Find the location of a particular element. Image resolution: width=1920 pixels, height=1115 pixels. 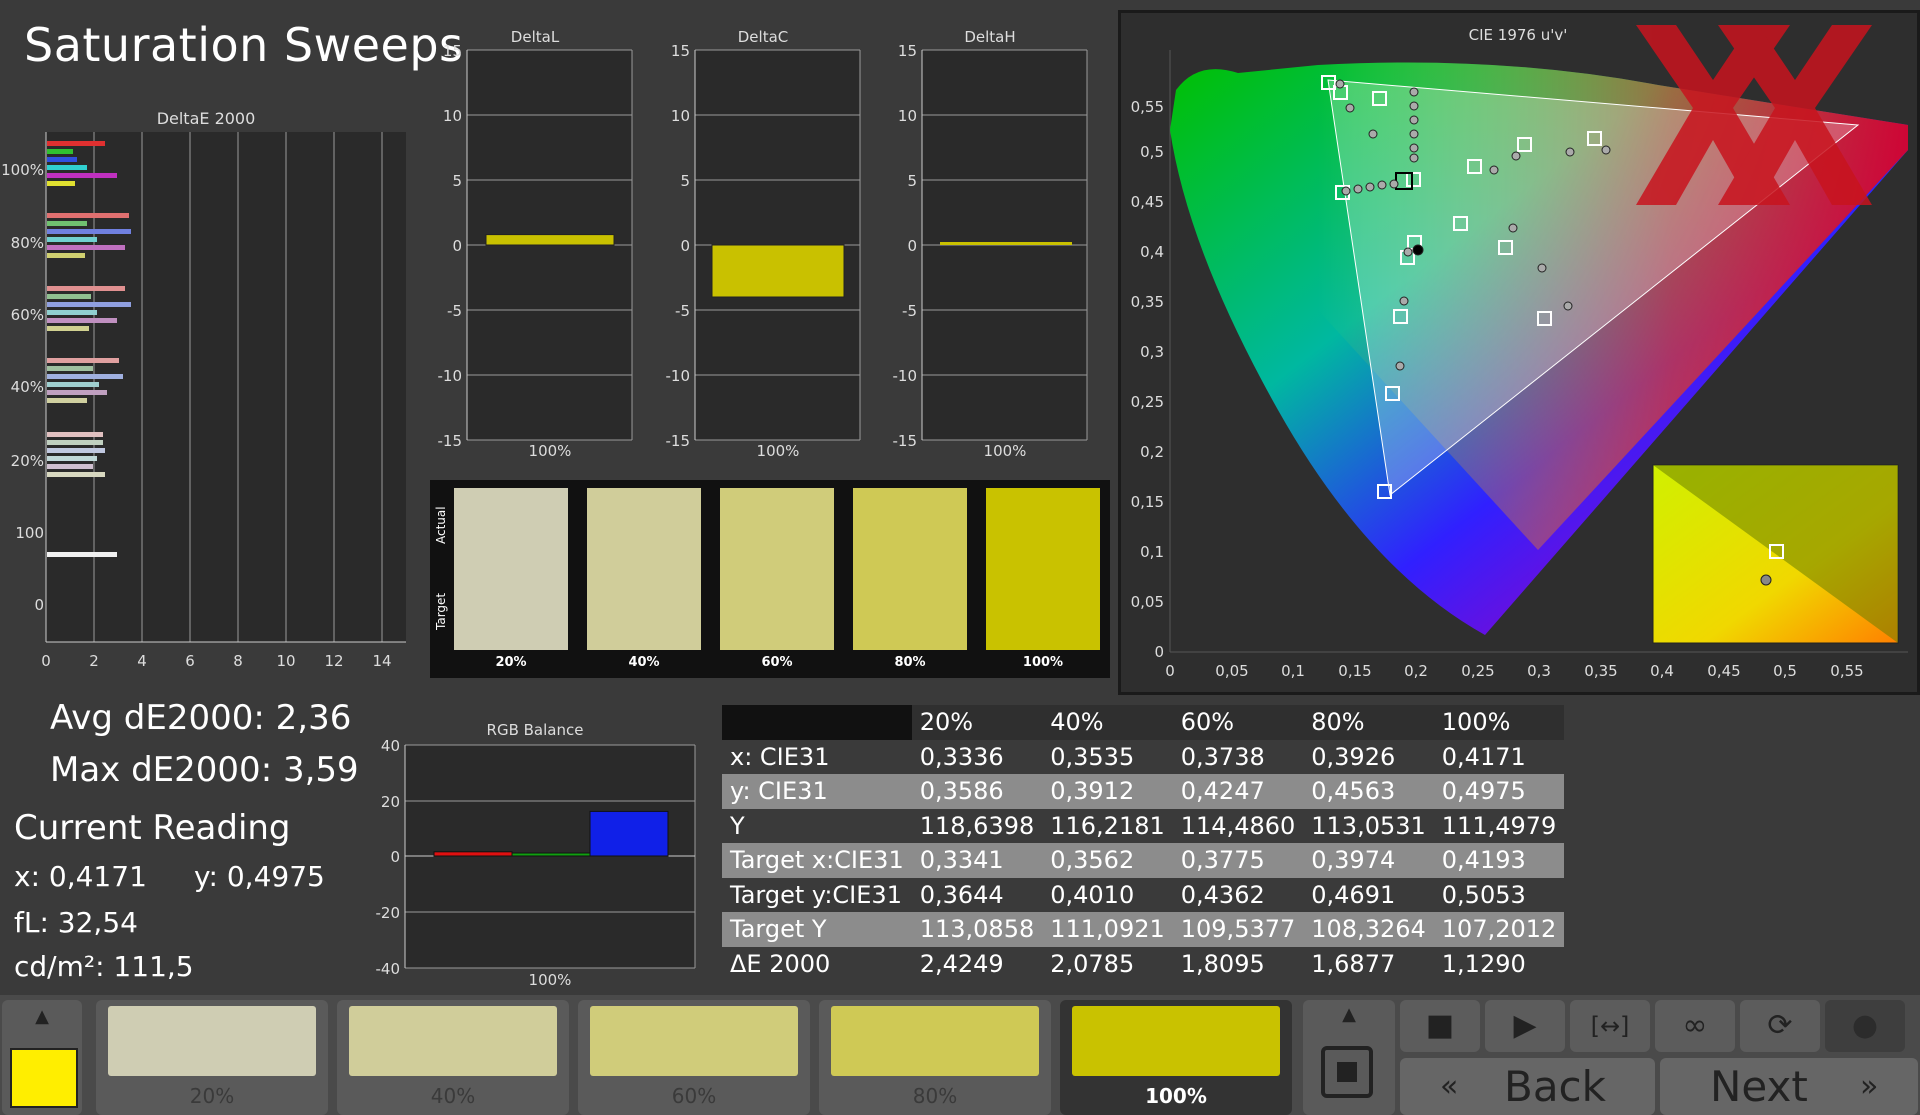

deltae-y-tick: 20% is located at coordinates (27, 461).